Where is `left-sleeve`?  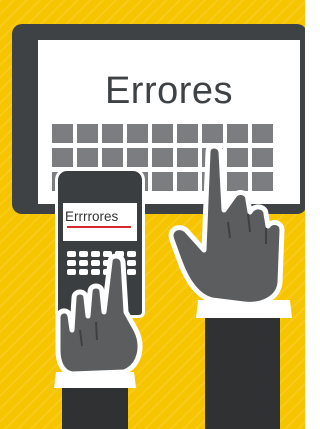
left-sleeve is located at coordinates (95, 405).